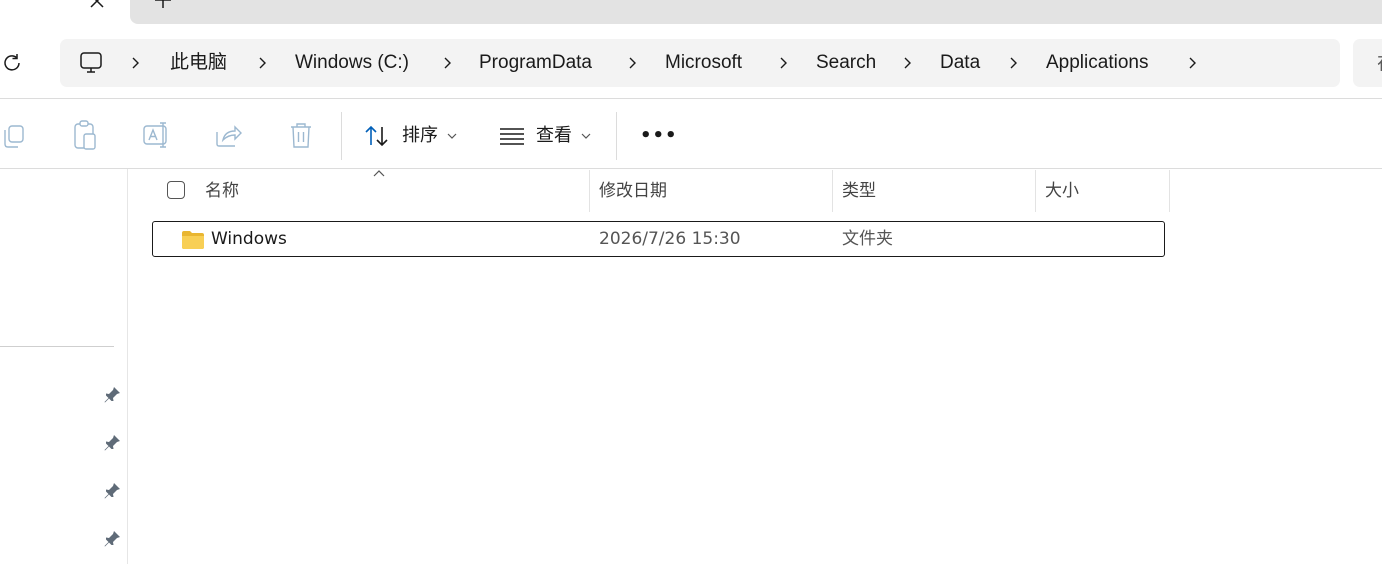 The image size is (1382, 564). Describe the element at coordinates (15, 135) in the screenshot. I see `copy-icon` at that location.